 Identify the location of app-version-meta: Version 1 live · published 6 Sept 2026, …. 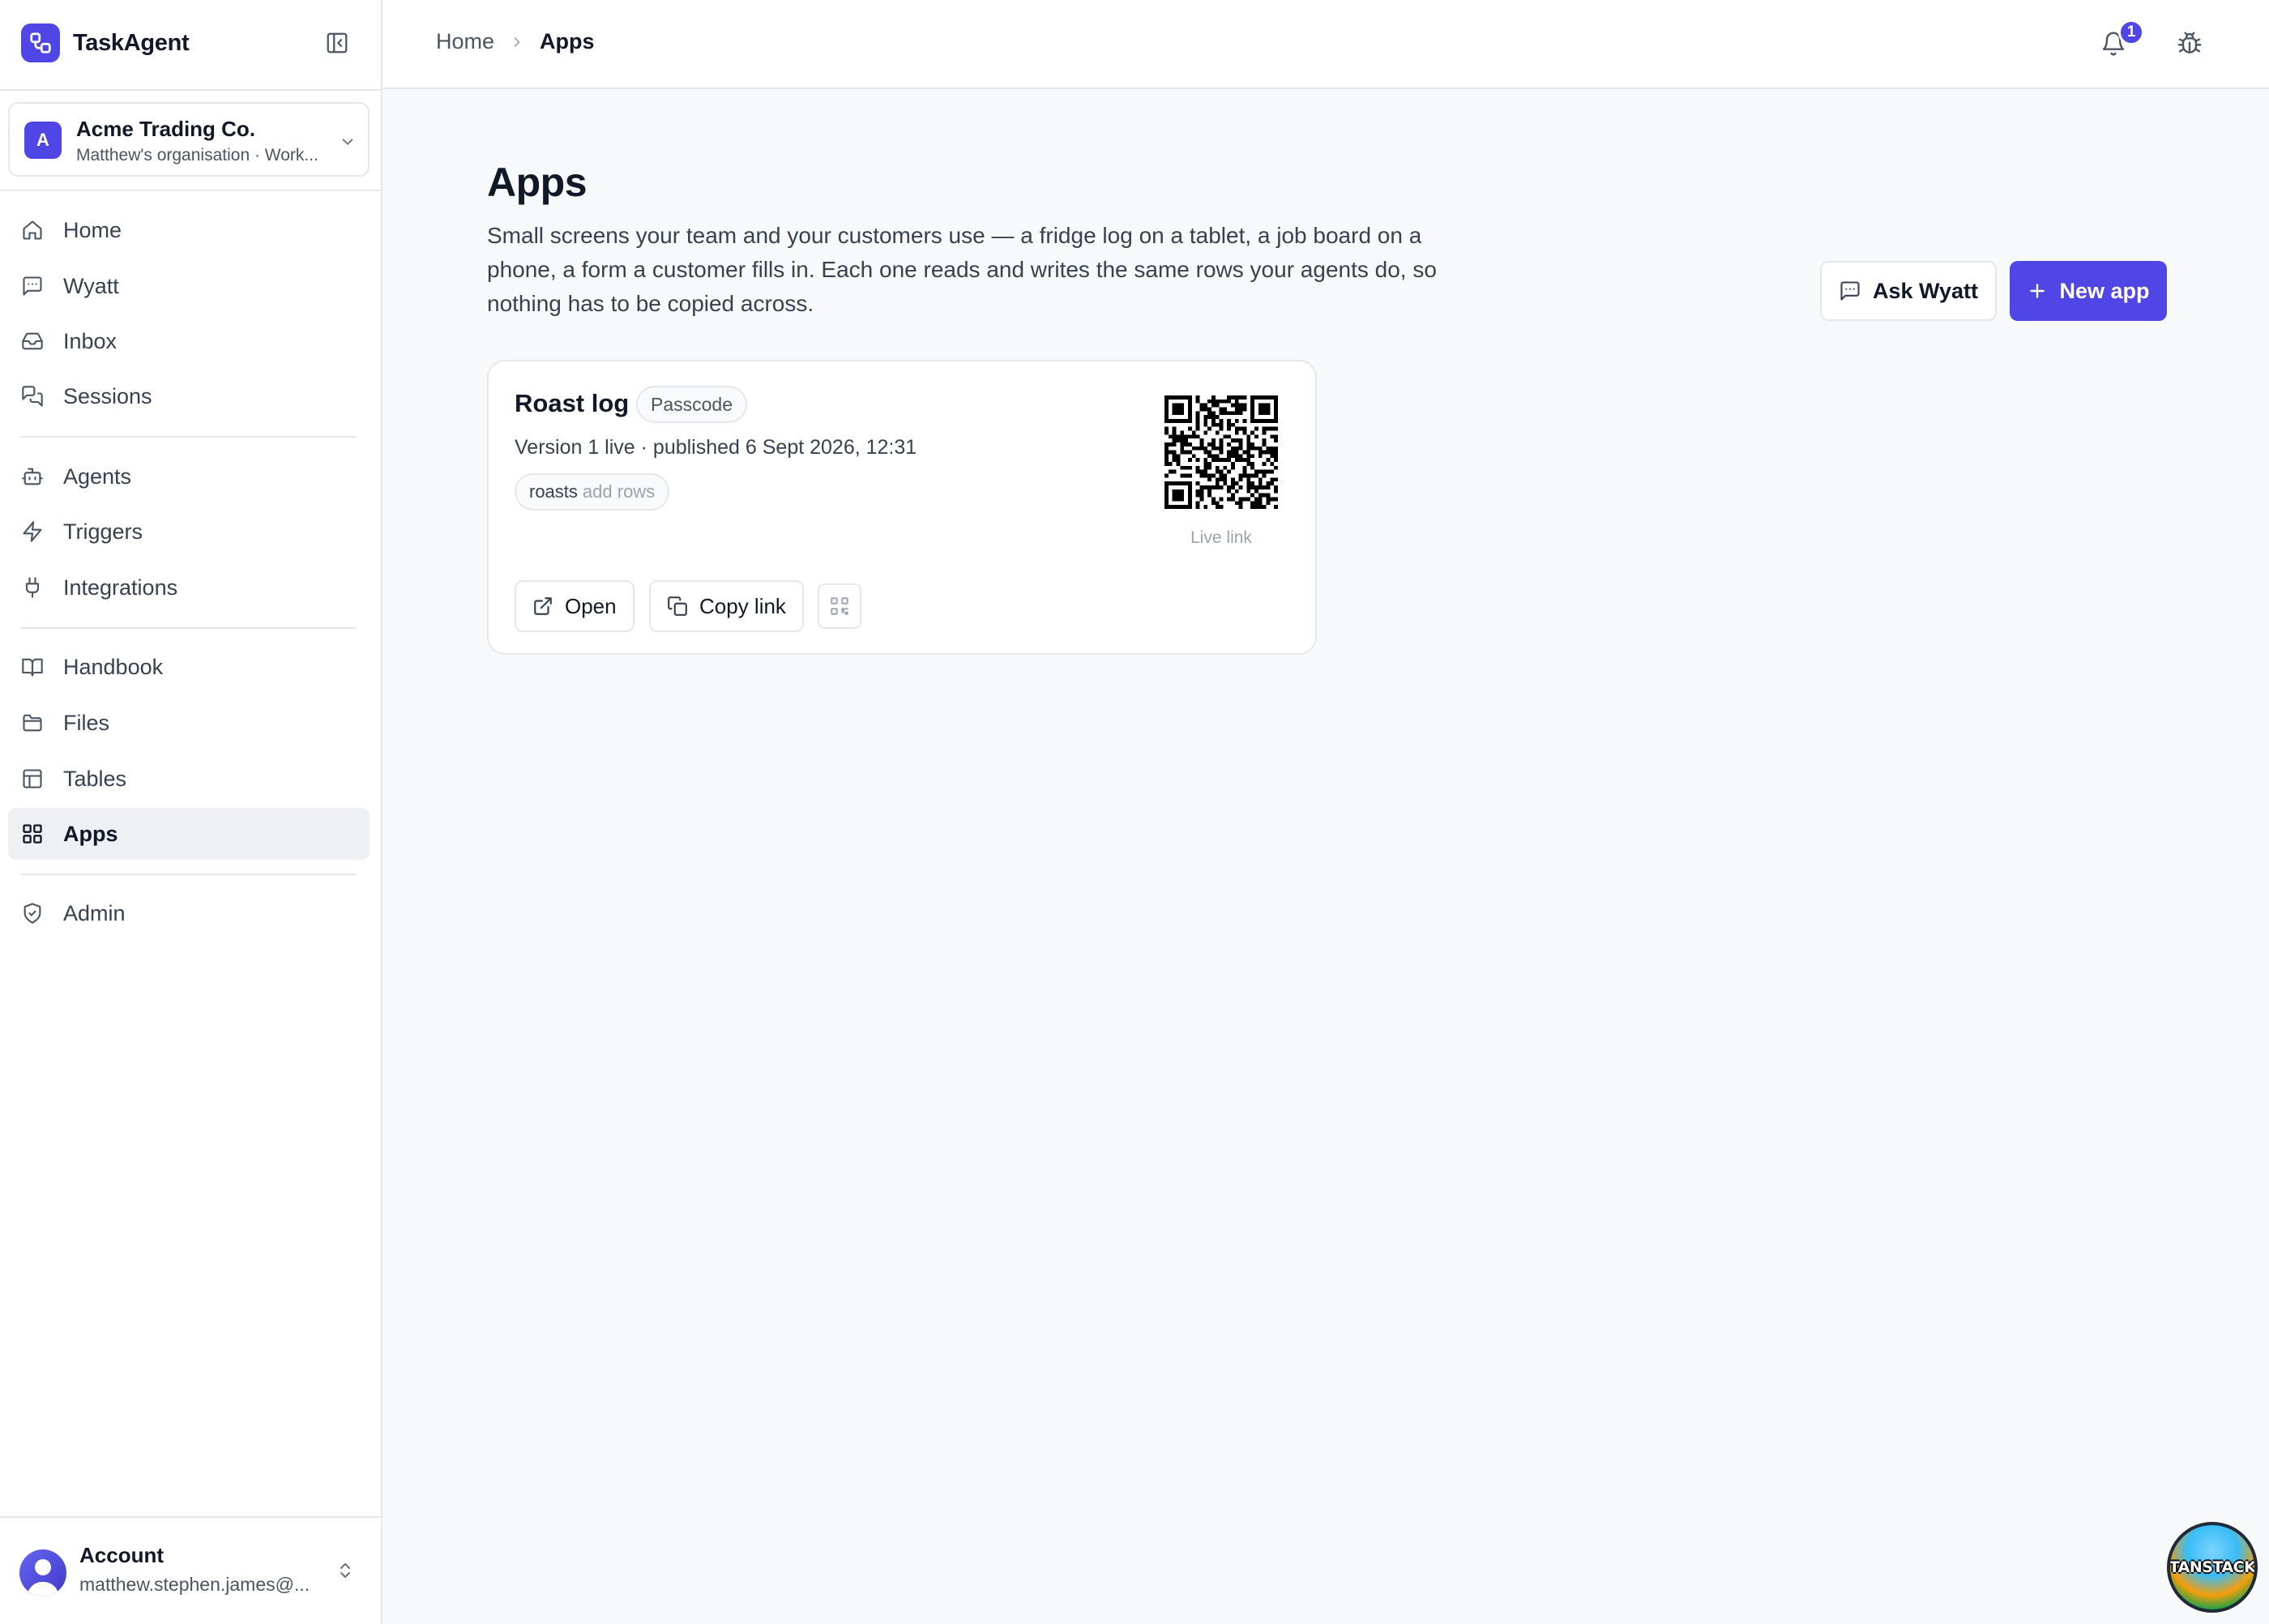
(716, 448).